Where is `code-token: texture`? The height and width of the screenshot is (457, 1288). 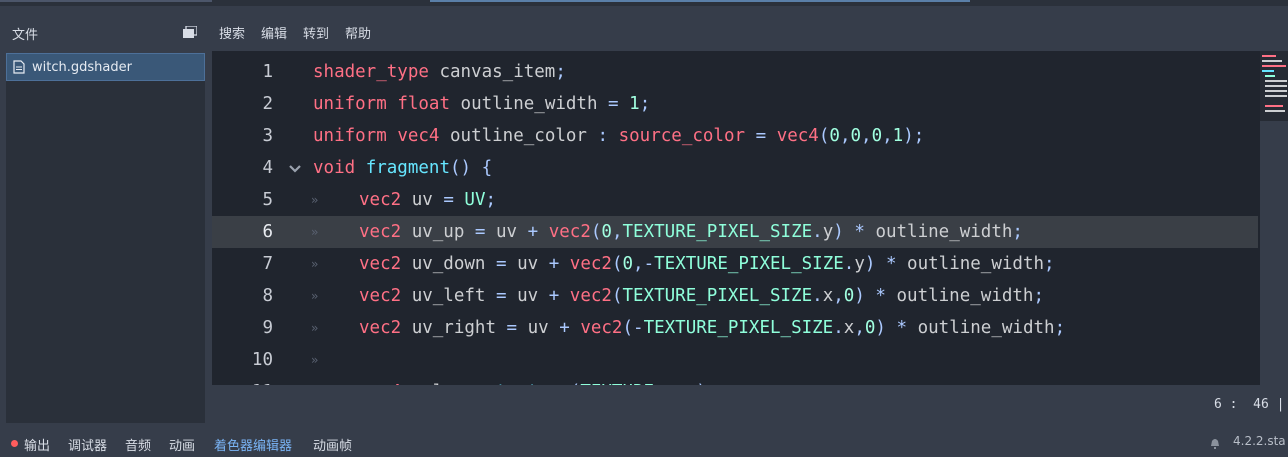 code-token: texture is located at coordinates (533, 383).